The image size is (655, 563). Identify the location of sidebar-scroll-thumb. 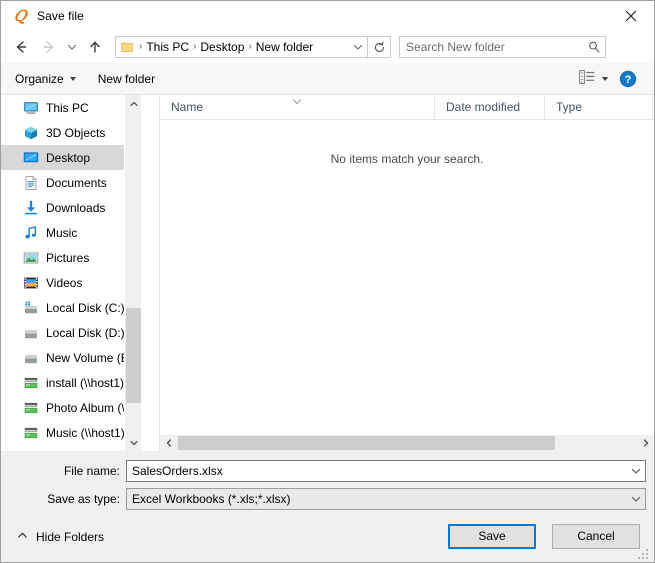
(133, 355).